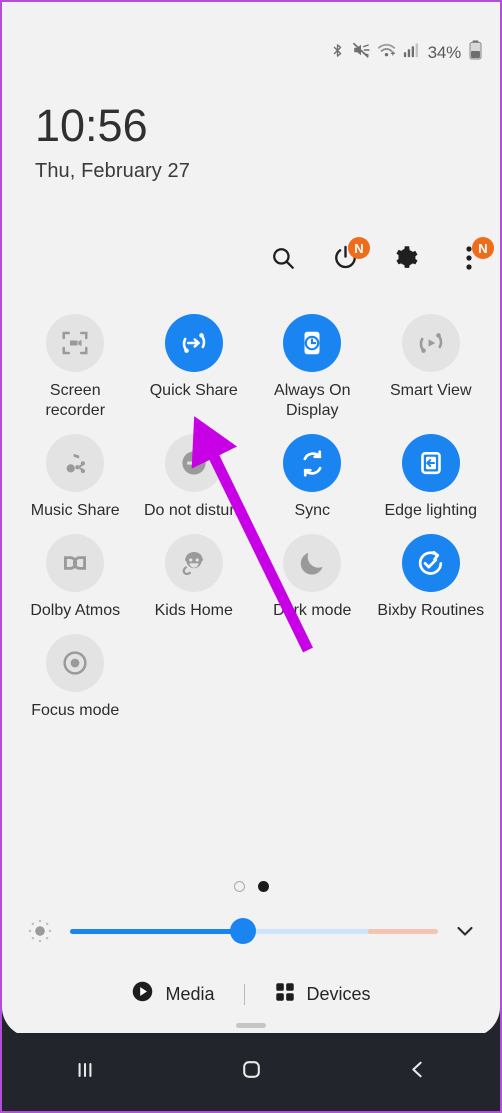 The image size is (502, 1113). I want to click on media-devices-row: Media Devices, so click(251, 994).